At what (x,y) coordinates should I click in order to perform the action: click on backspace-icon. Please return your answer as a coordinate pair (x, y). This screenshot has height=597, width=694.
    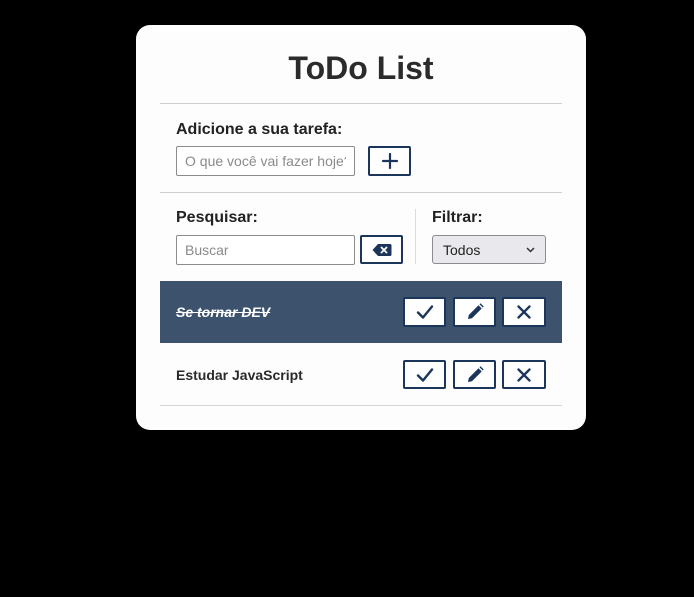
    Looking at the image, I should click on (381, 249).